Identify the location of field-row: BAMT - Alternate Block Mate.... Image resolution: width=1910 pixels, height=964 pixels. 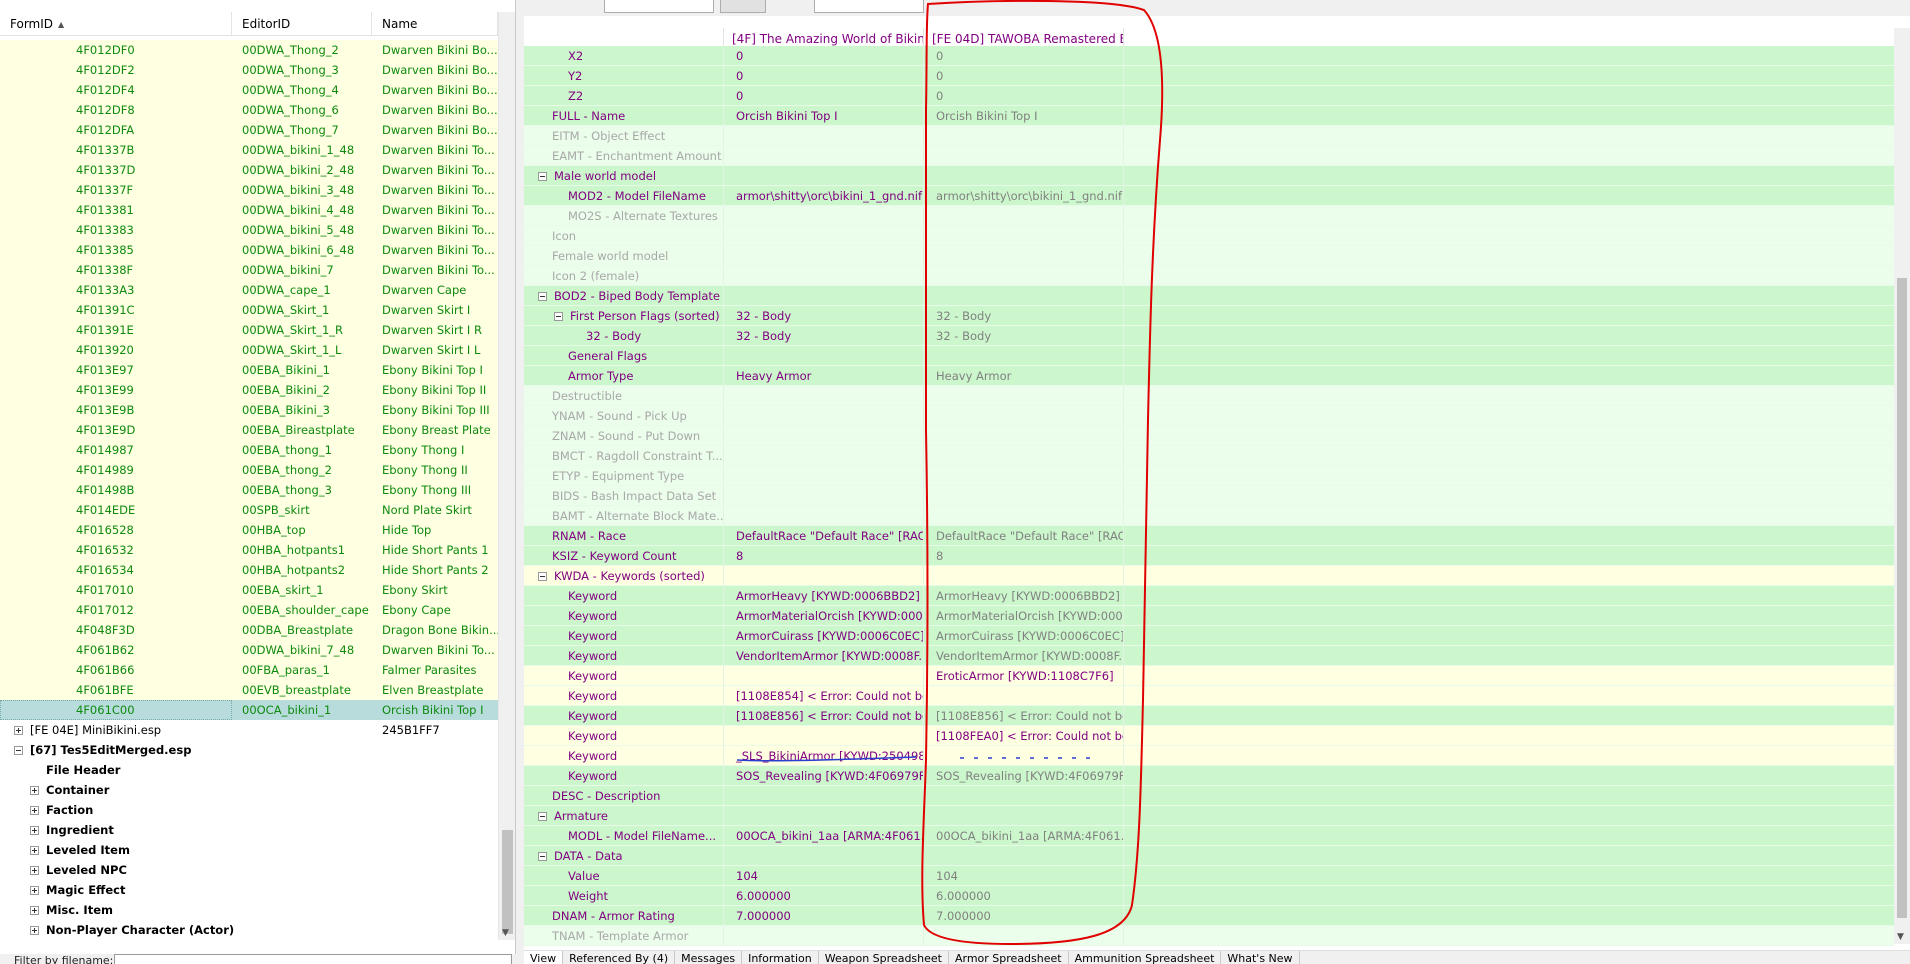
(1209, 516).